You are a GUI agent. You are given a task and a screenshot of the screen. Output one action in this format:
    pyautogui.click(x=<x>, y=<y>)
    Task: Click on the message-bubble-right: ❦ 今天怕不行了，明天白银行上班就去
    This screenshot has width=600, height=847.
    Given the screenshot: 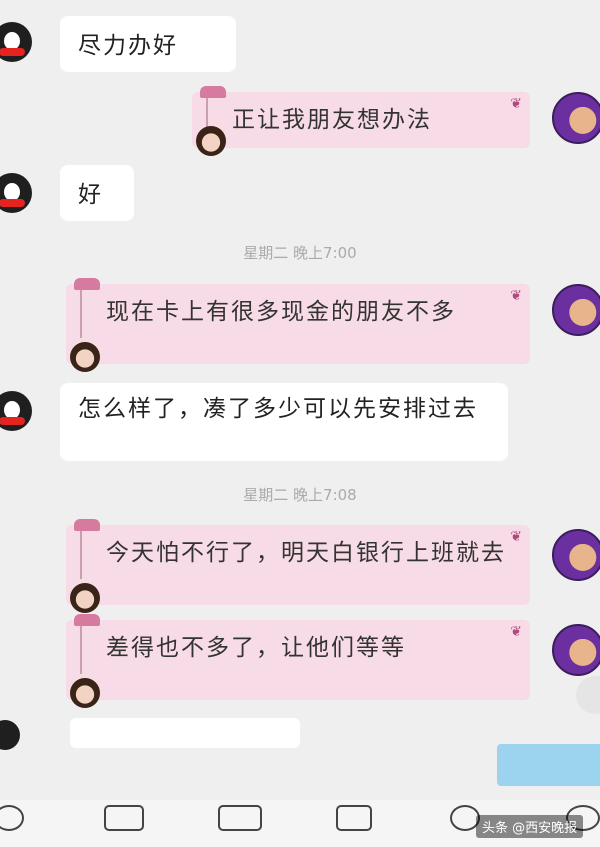 What is the action you would take?
    pyautogui.click(x=298, y=566)
    